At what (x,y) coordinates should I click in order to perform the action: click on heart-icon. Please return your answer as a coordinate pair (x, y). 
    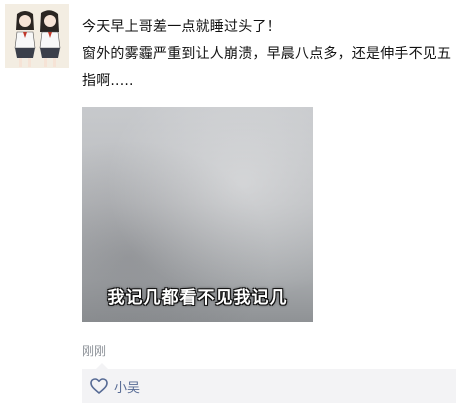
    Looking at the image, I should click on (99, 386).